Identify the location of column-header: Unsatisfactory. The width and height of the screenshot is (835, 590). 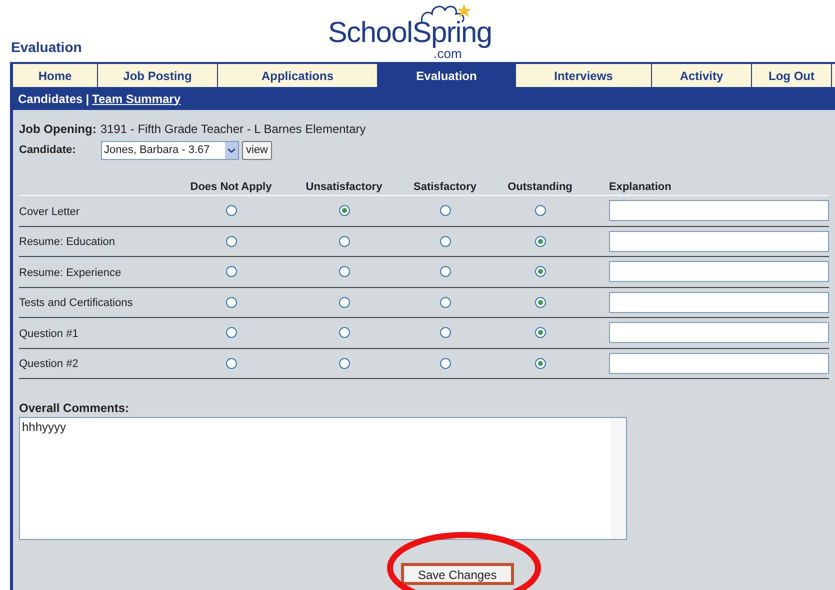
(344, 187).